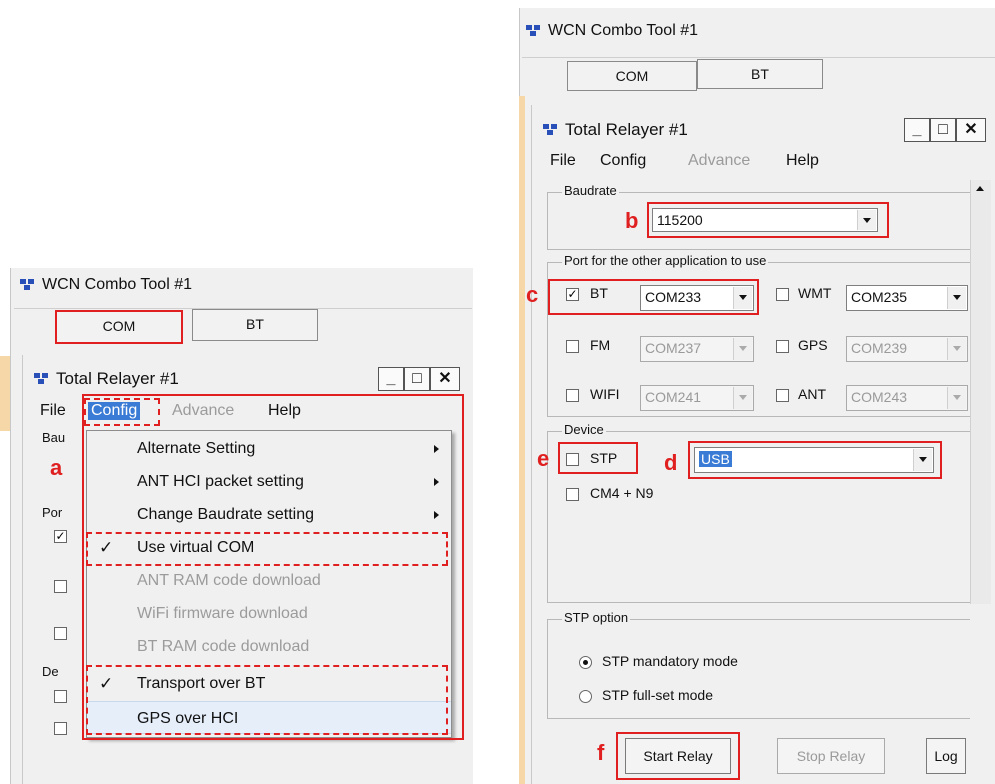 The image size is (995, 784). Describe the element at coordinates (802, 161) in the screenshot. I see `right-menu-help: Help` at that location.